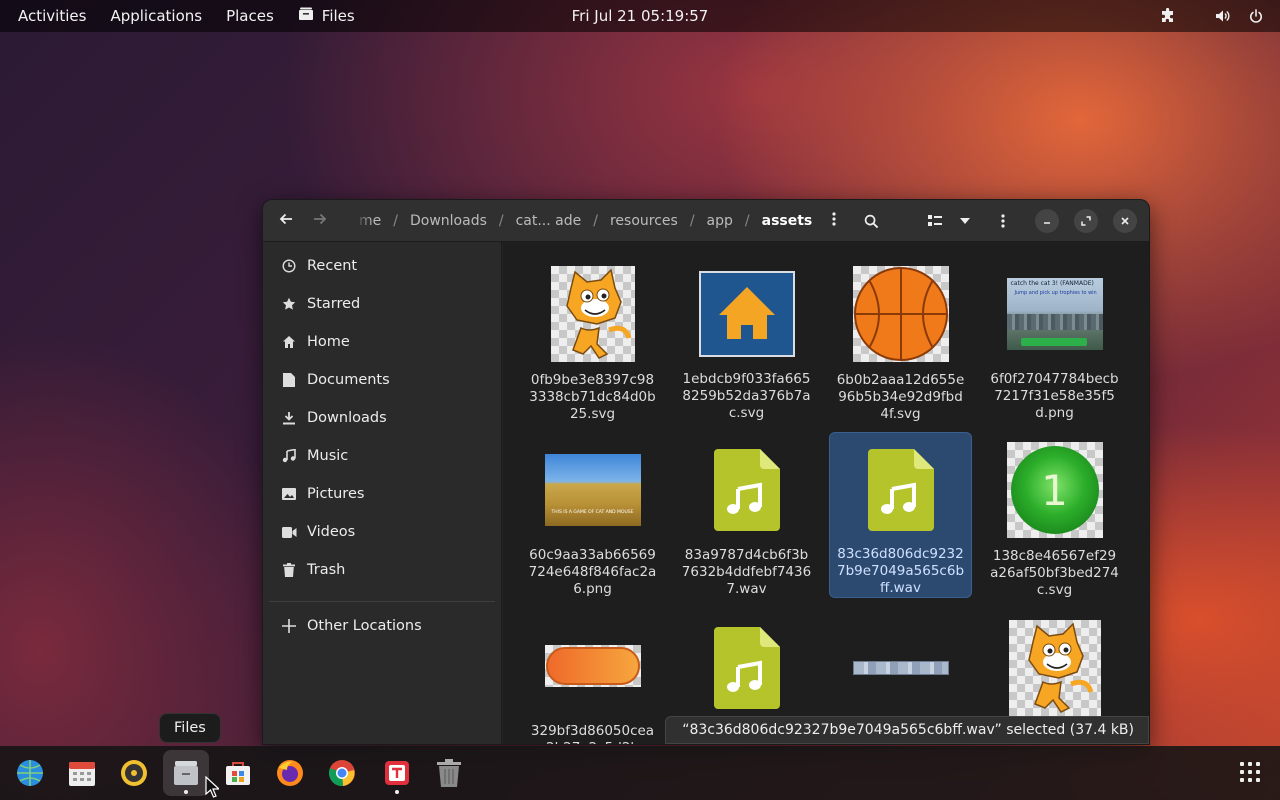 Image resolution: width=1280 pixels, height=800 pixels. I want to click on sidebar-item-label: Home, so click(328, 342).